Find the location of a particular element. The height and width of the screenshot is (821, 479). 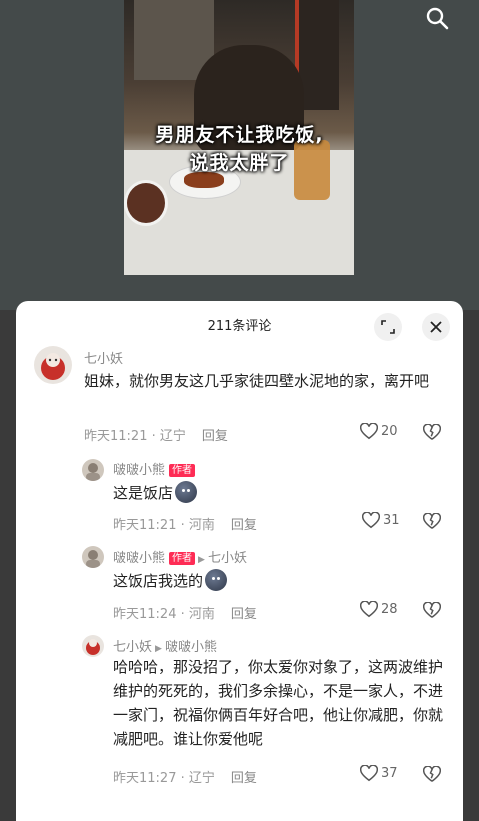

comment-meta: 昨天11:21 · 辽宁 回复 is located at coordinates (156, 434).